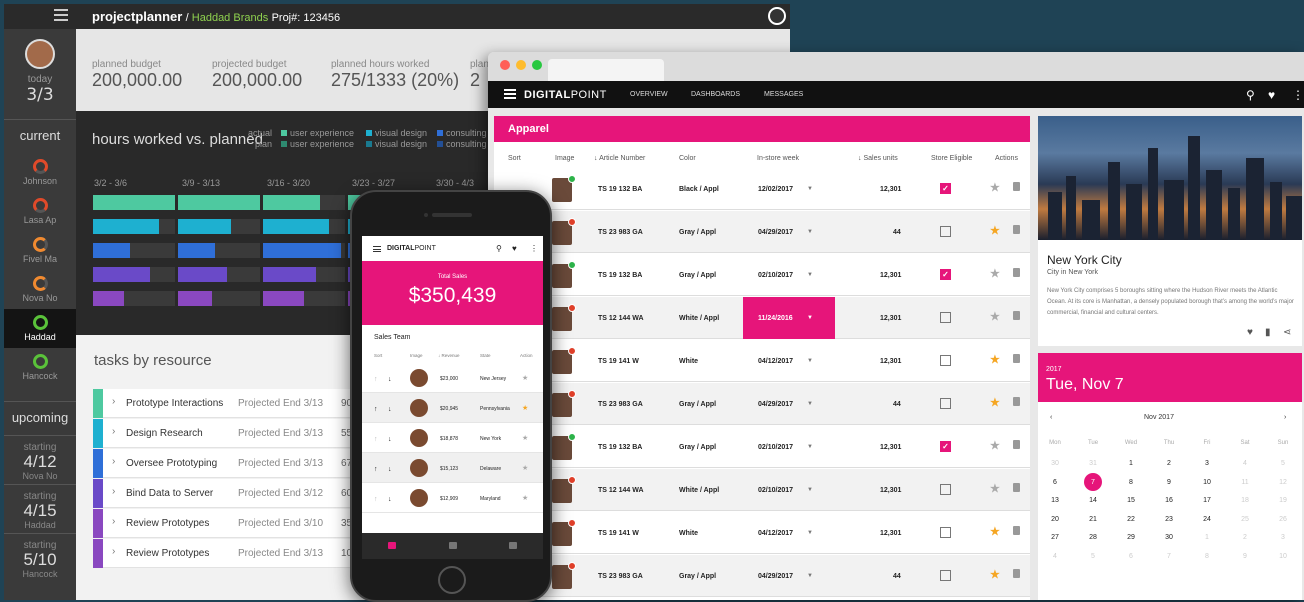 The width and height of the screenshot is (1304, 602). I want to click on bookmark-icon: ▮, so click(1268, 332).